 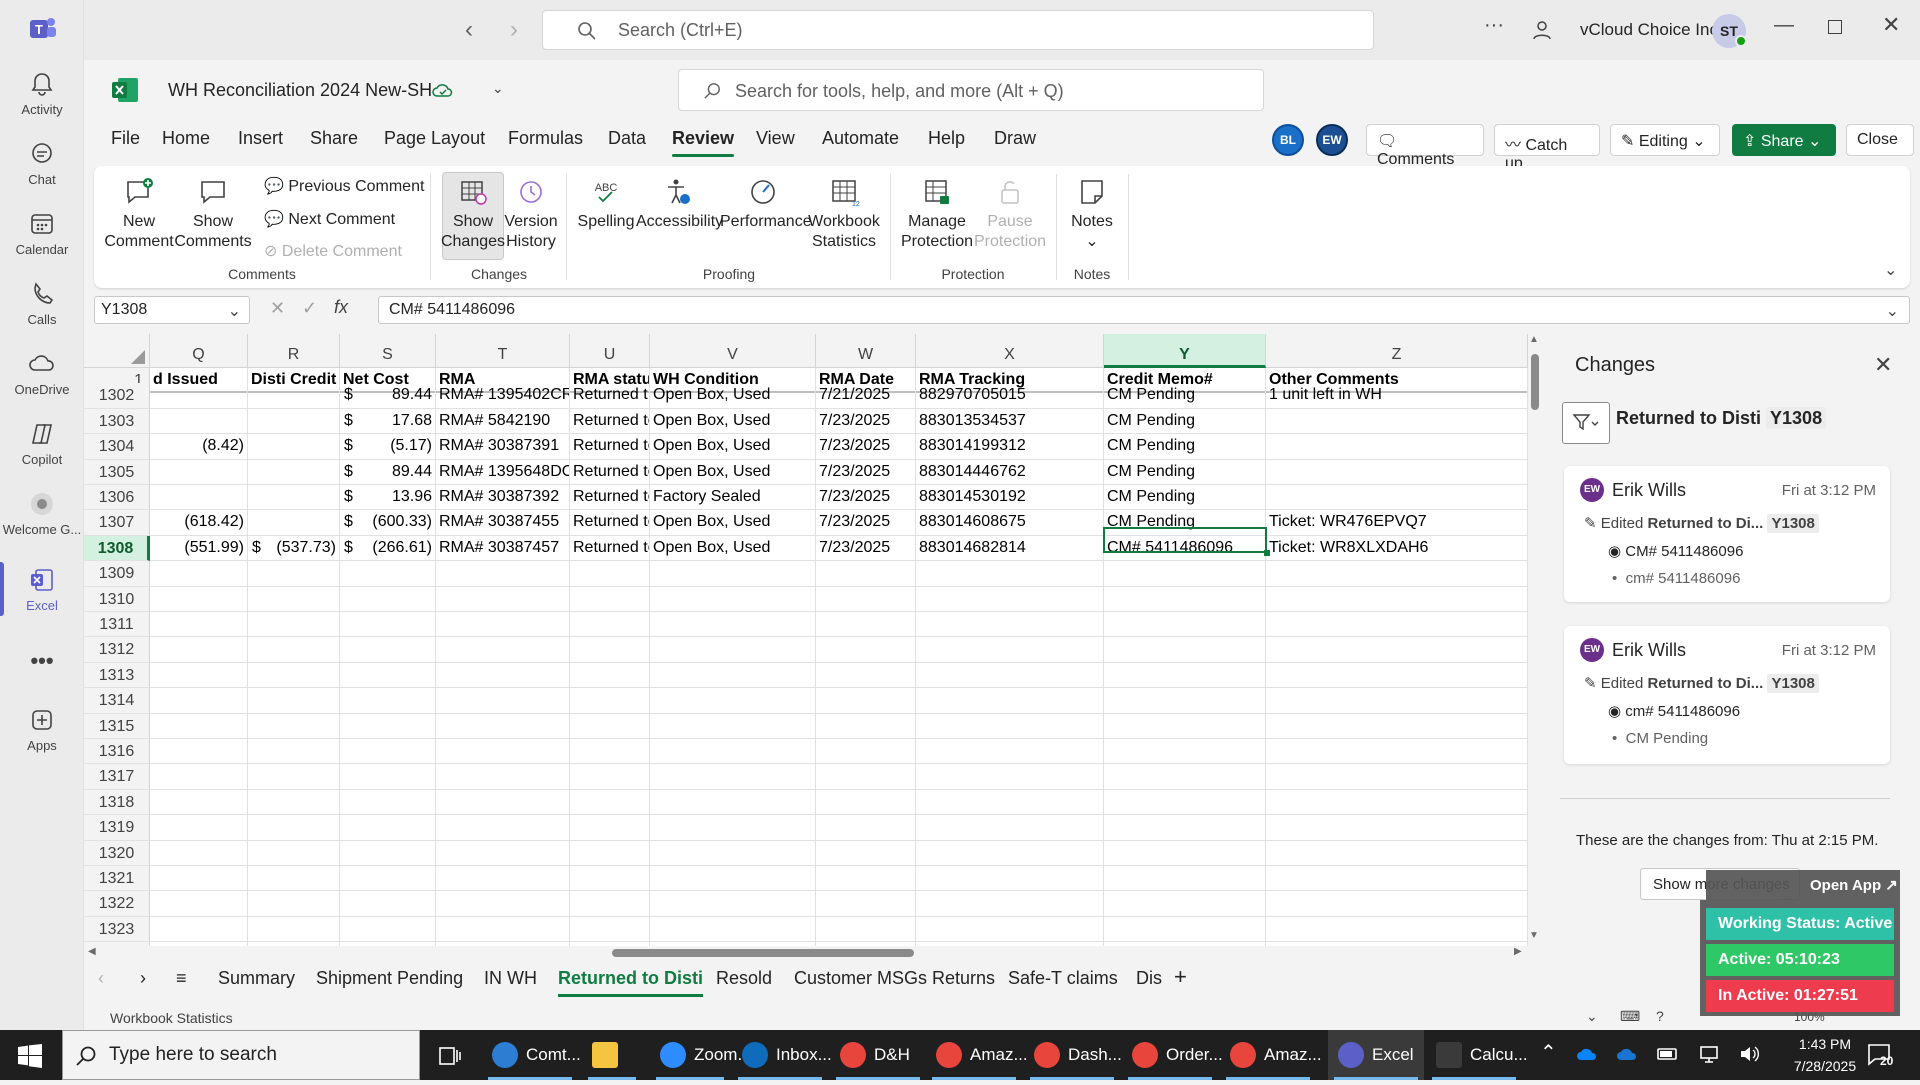 I want to click on menu-automate: Automate, so click(x=860, y=138).